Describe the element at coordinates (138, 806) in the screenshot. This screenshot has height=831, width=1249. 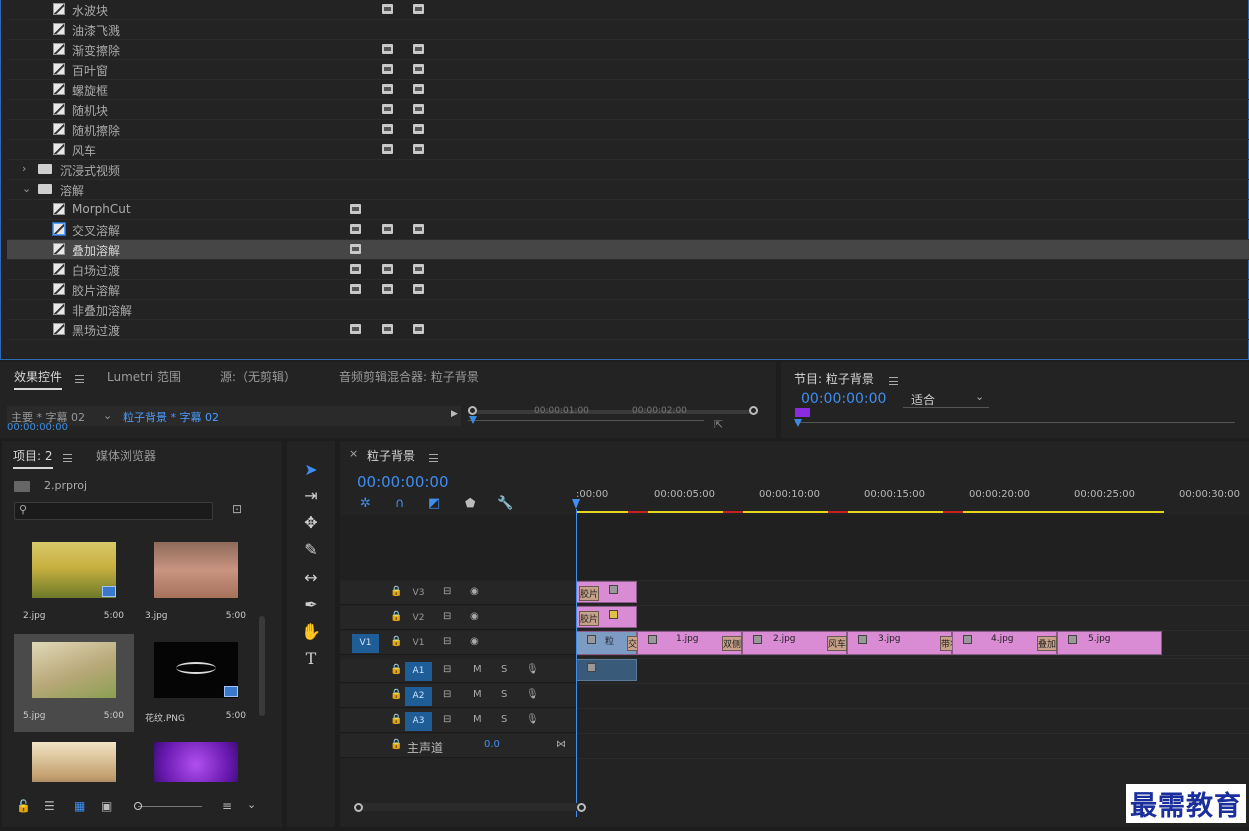
I see `zoom-slider-handle` at that location.